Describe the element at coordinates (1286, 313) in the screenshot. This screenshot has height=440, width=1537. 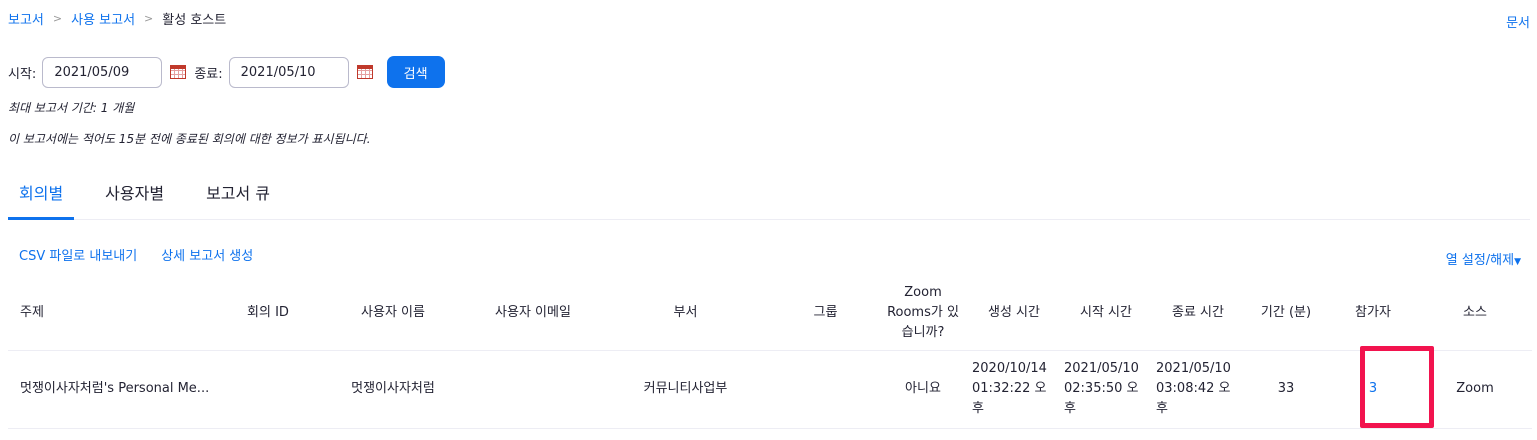
I see `header-duration: 기간 (분)` at that location.